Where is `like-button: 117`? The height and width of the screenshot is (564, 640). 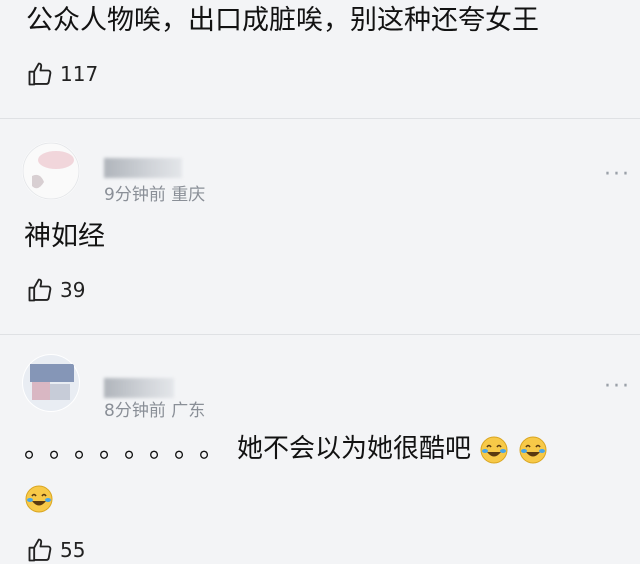
like-button: 117 is located at coordinates (62, 74).